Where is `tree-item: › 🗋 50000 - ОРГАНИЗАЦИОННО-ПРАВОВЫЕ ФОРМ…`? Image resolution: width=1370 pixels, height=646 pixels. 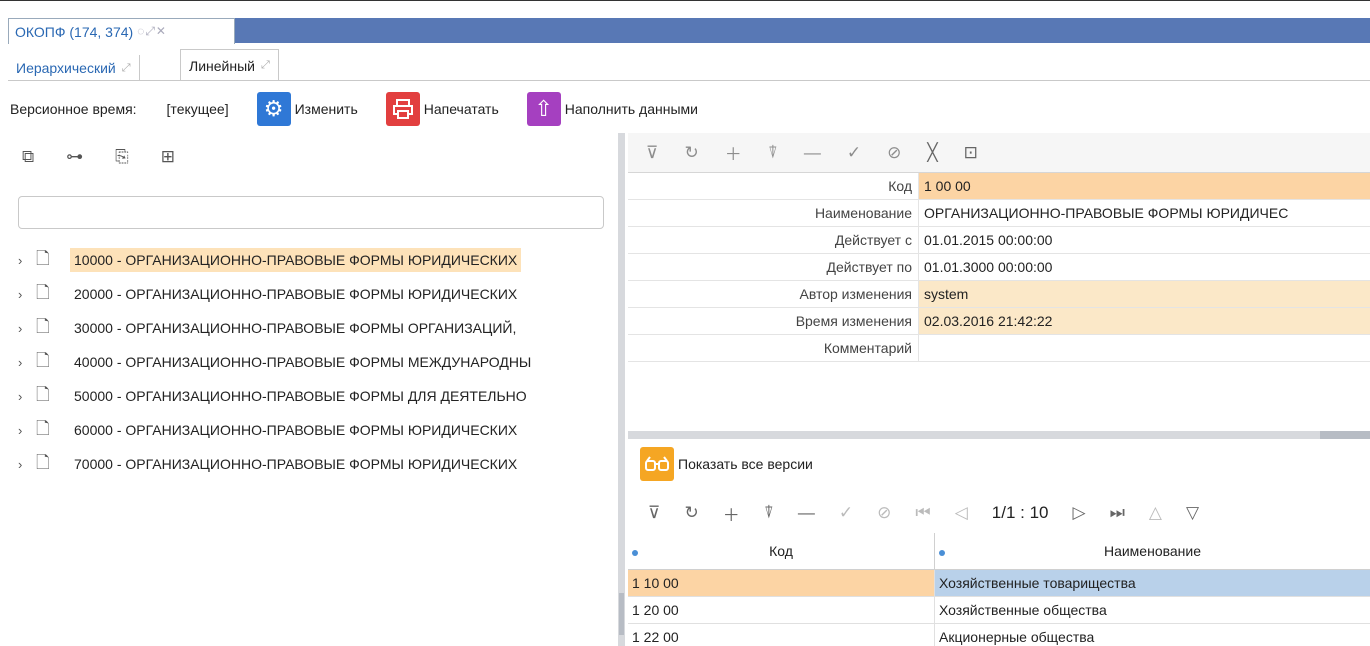 tree-item: › 🗋 50000 - ОРГАНИЗАЦИОННО-ПРАВОВЫЕ ФОРМ… is located at coordinates (316, 396).